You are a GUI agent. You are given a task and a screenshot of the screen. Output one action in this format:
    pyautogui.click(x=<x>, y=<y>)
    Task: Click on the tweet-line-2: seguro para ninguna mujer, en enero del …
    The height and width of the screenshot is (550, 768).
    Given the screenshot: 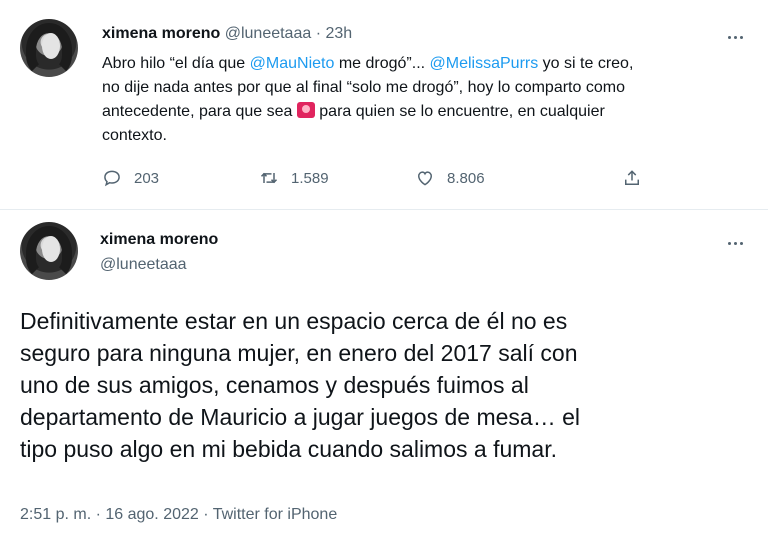 What is the action you would take?
    pyautogui.click(x=299, y=353)
    